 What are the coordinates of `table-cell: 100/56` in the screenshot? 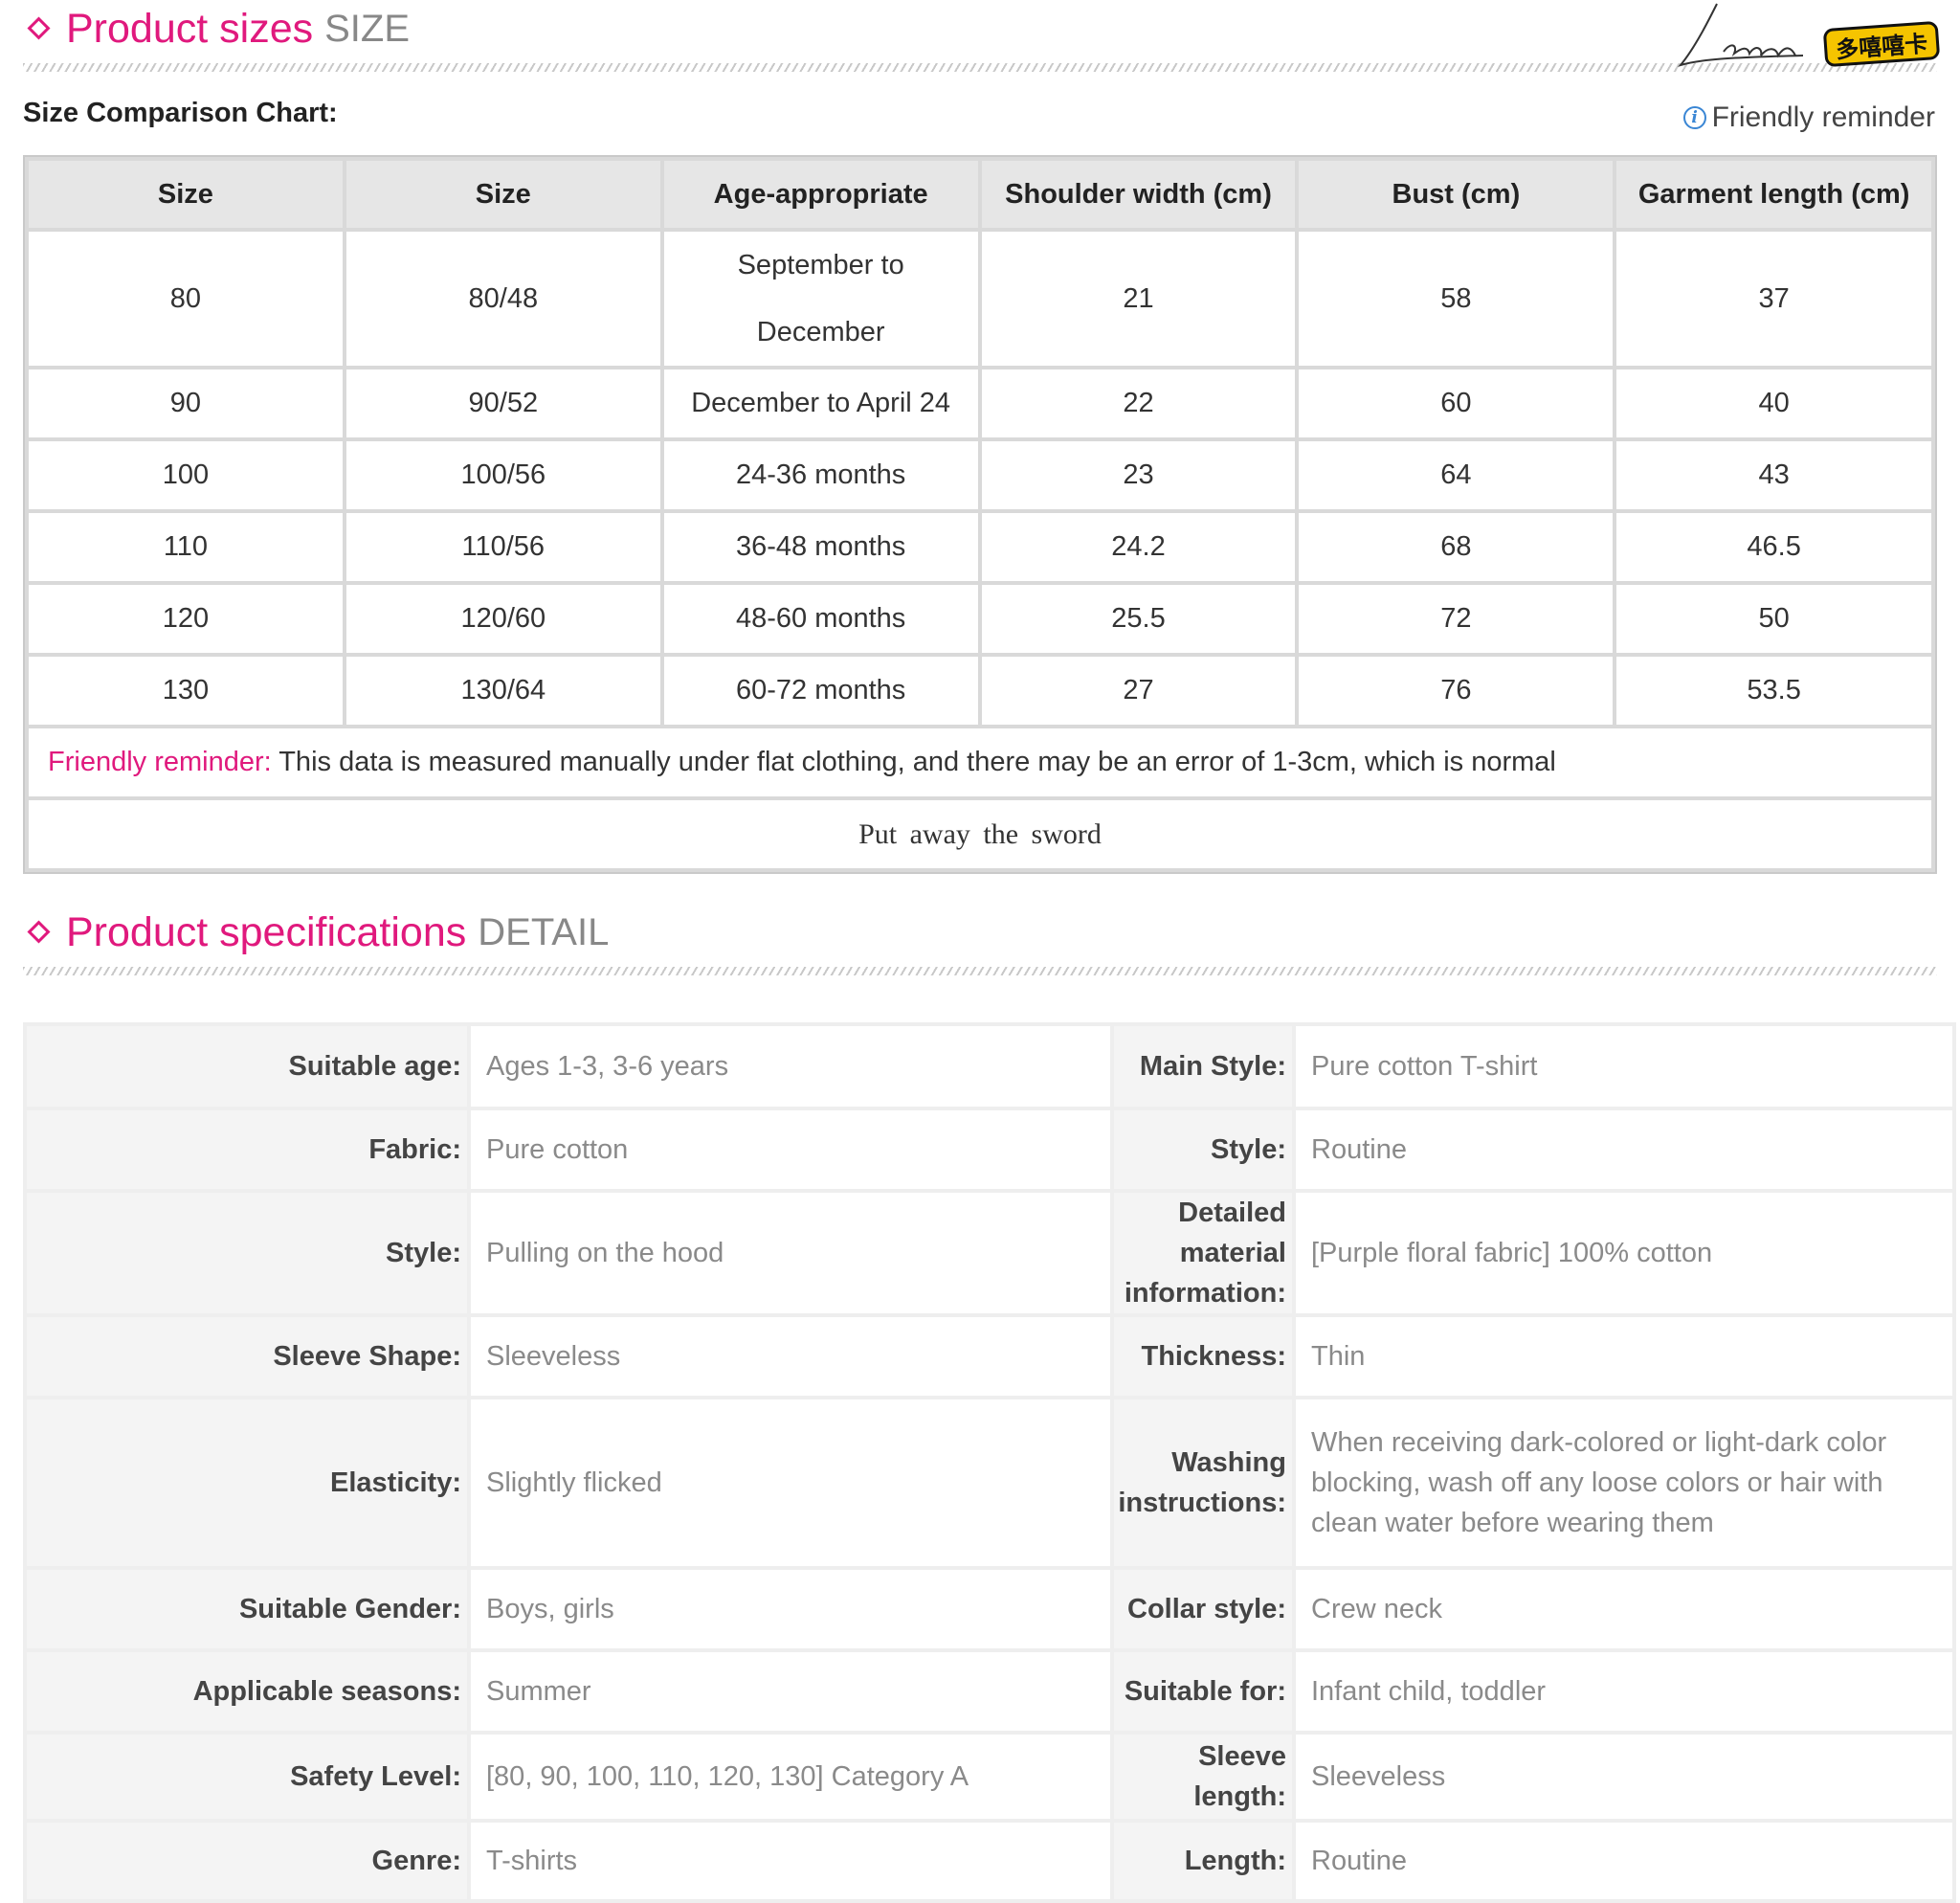 It's located at (503, 475).